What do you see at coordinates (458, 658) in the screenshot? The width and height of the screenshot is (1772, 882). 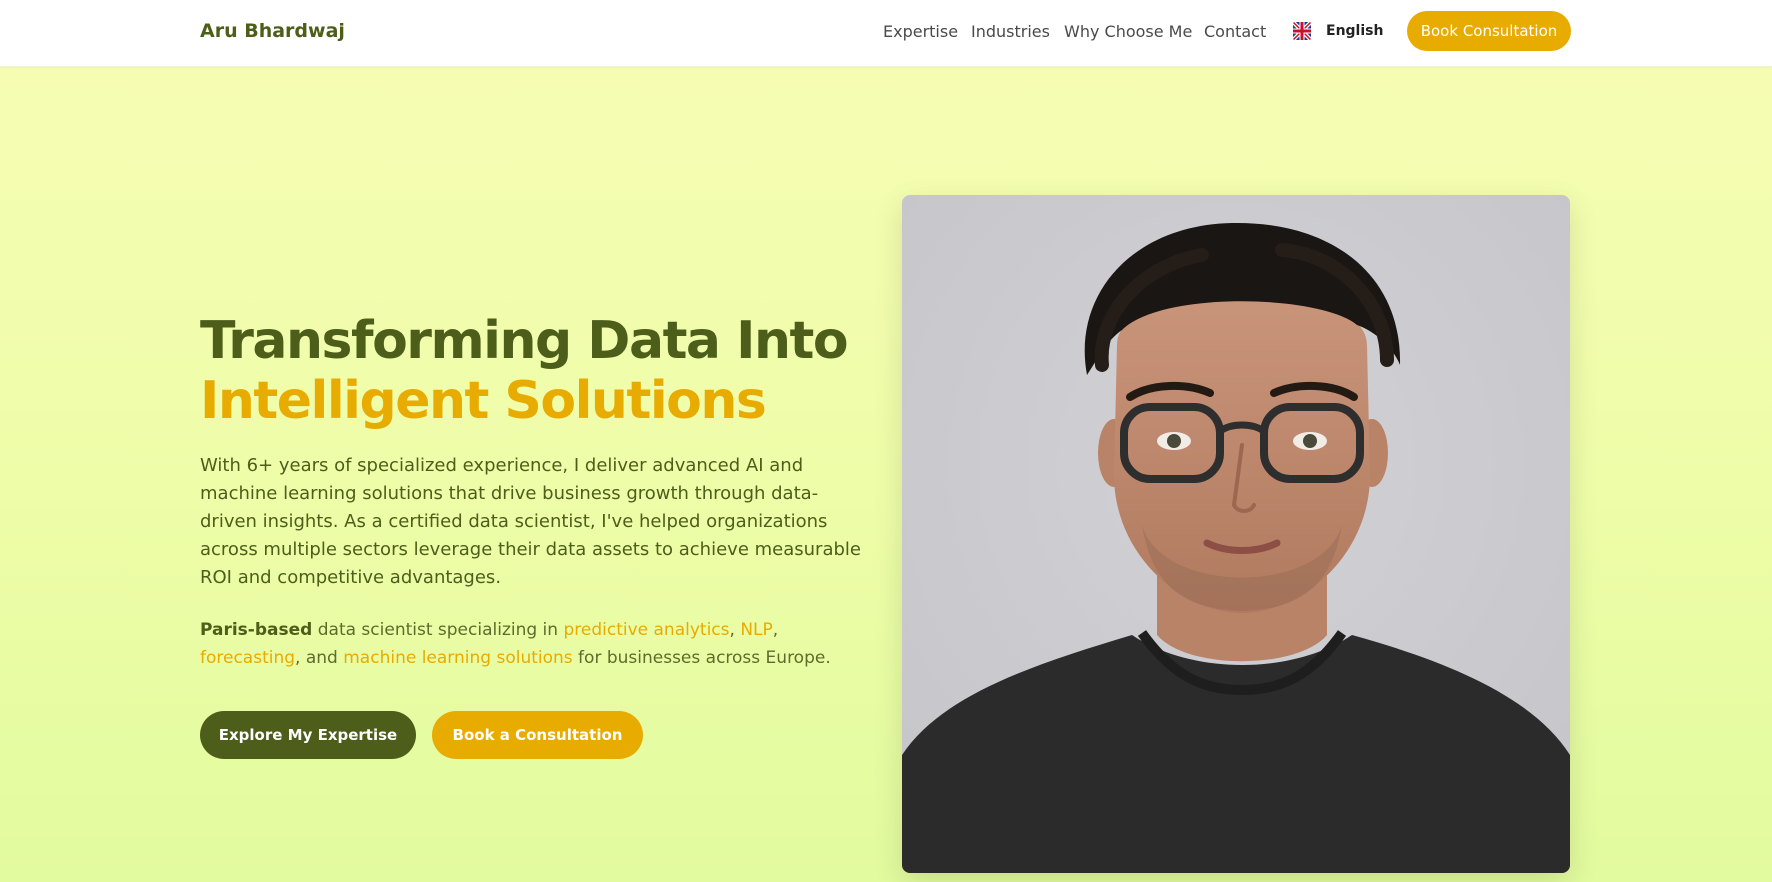 I see `skill-machine-learning-solutions: machine learning solutions` at bounding box center [458, 658].